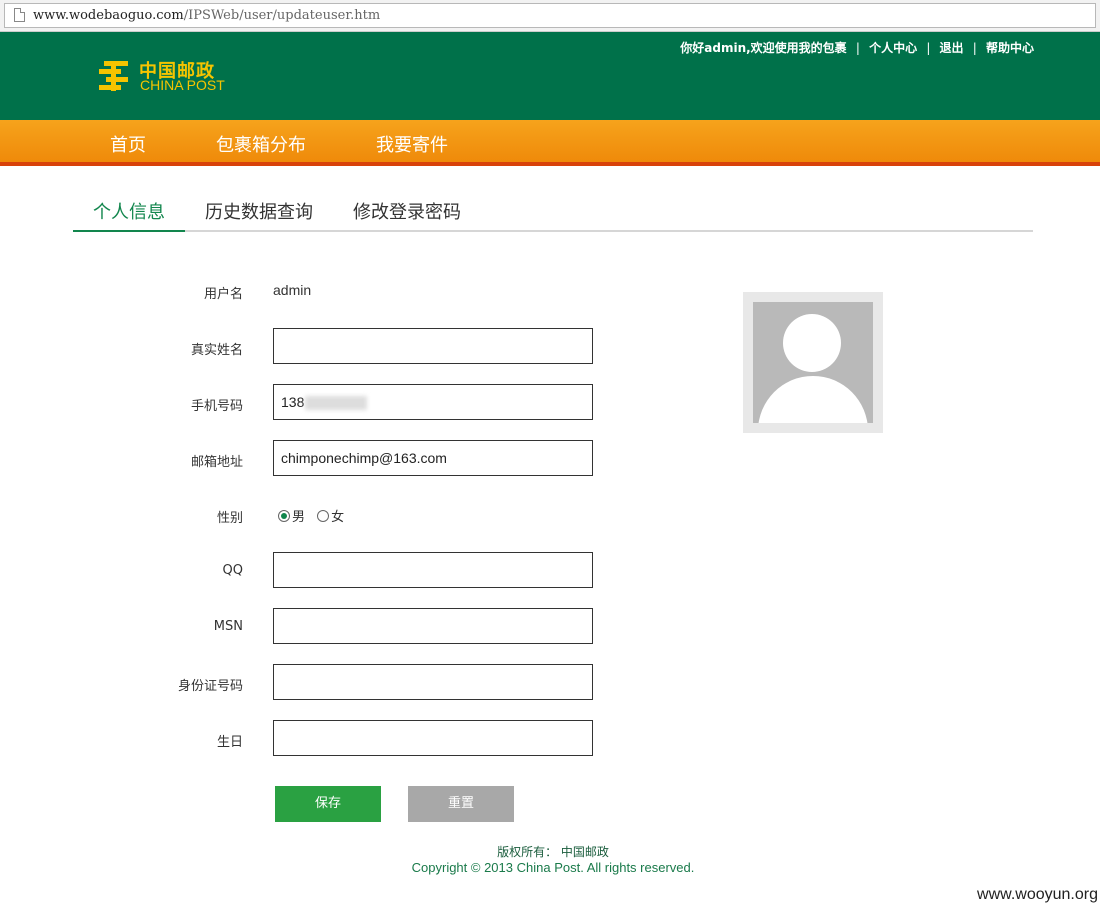 This screenshot has width=1100, height=905. Describe the element at coordinates (812, 343) in the screenshot. I see `avatar-head-shape` at that location.